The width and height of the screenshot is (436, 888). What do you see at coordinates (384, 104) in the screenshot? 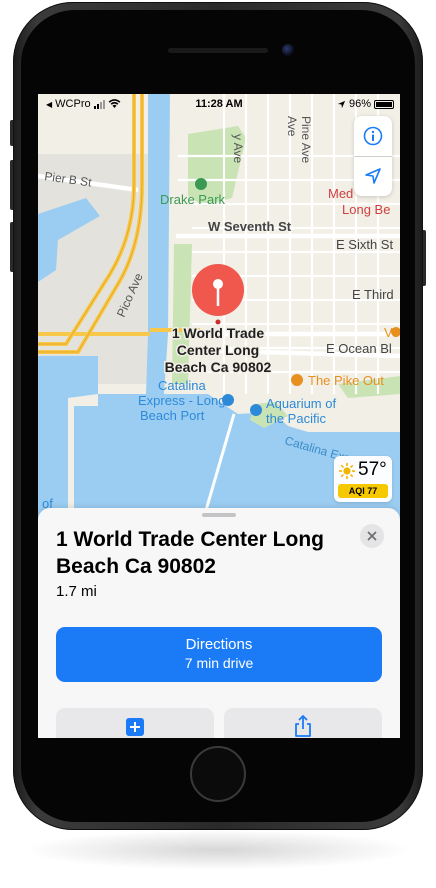
I see `battery-icon` at bounding box center [384, 104].